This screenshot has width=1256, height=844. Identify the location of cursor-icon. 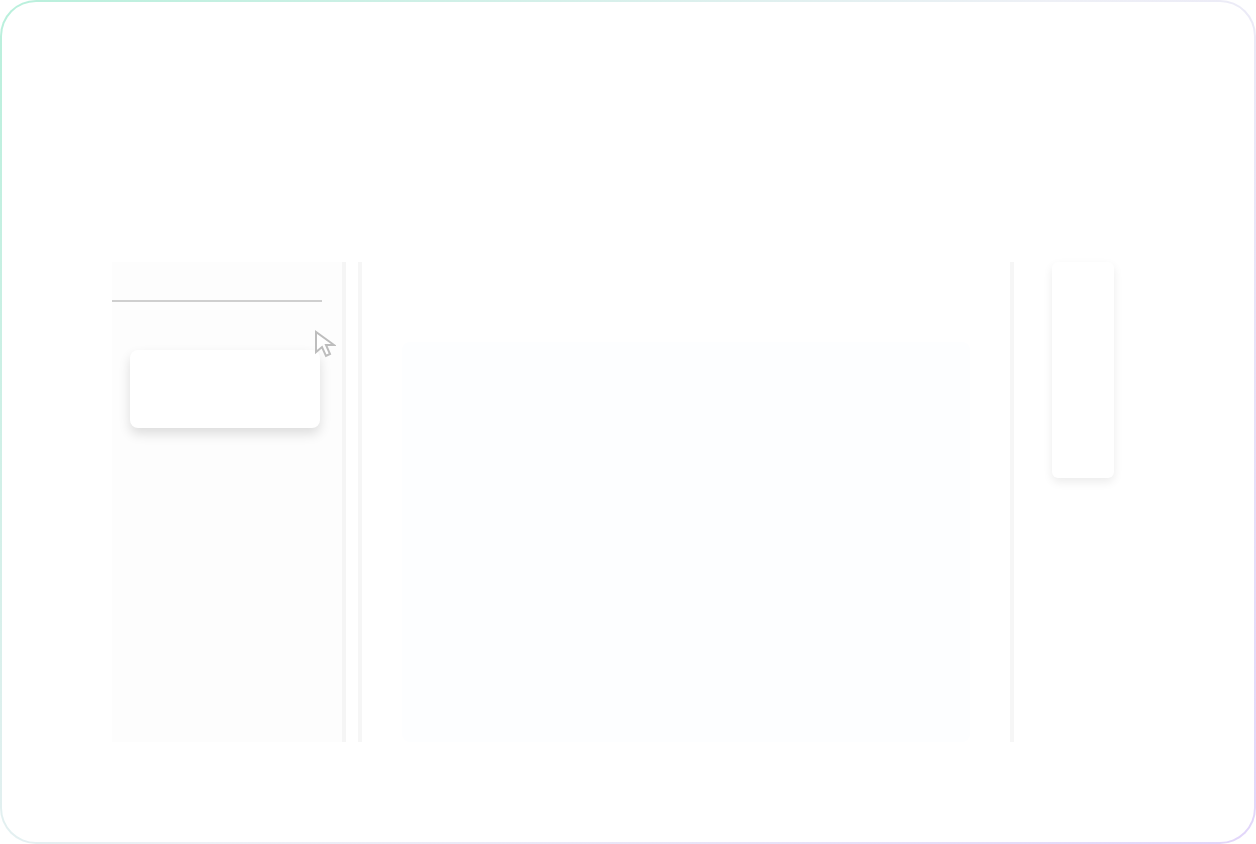
(325, 344).